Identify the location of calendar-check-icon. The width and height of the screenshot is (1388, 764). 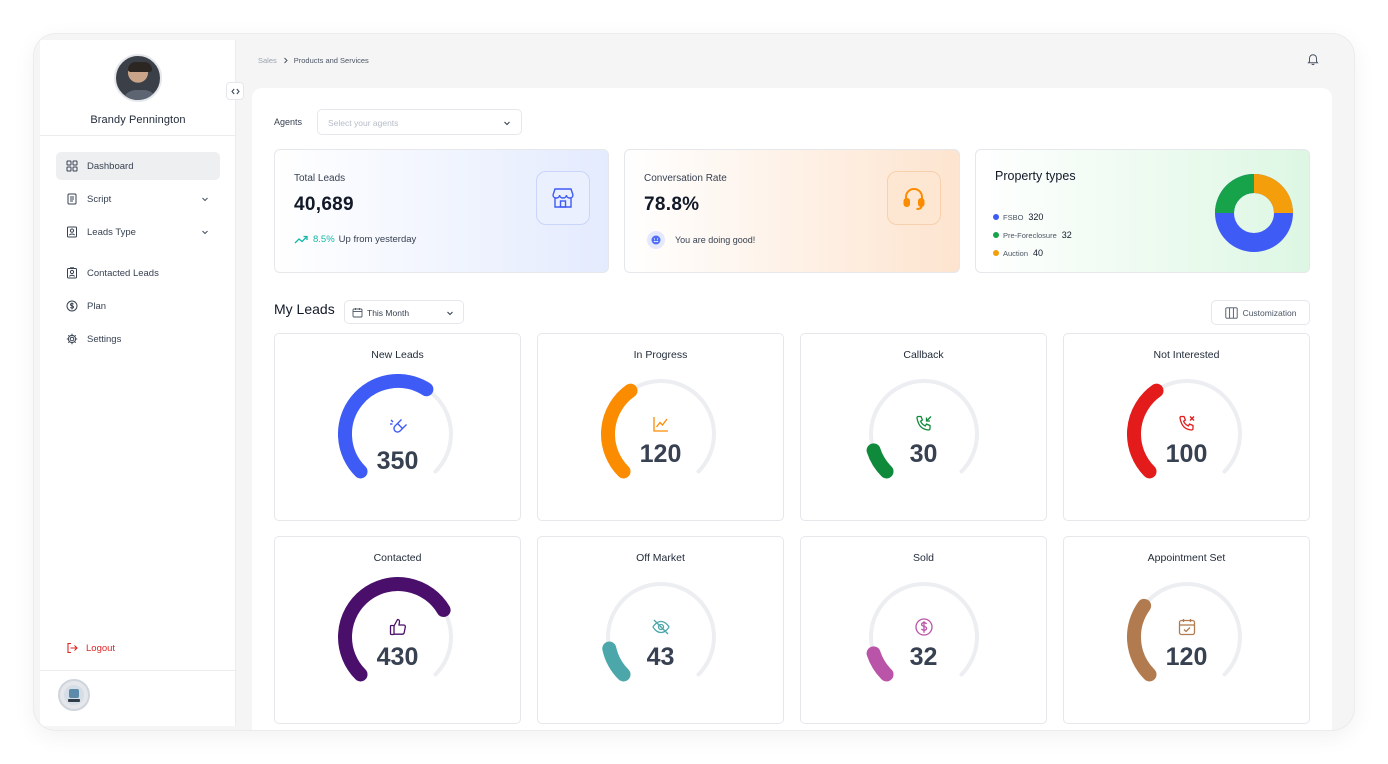
(1187, 627).